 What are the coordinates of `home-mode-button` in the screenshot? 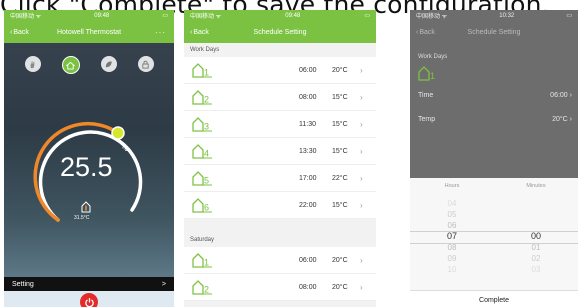 It's located at (70, 65).